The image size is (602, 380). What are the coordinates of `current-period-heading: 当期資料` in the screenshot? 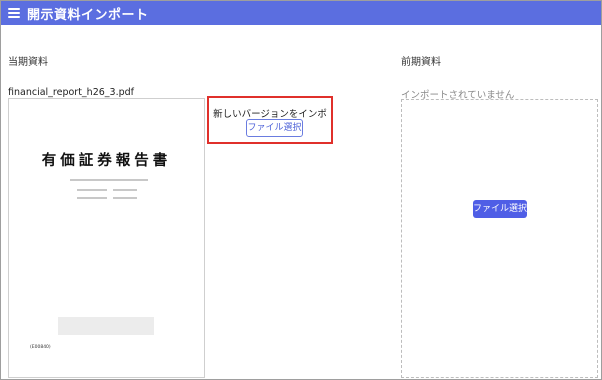 It's located at (28, 62).